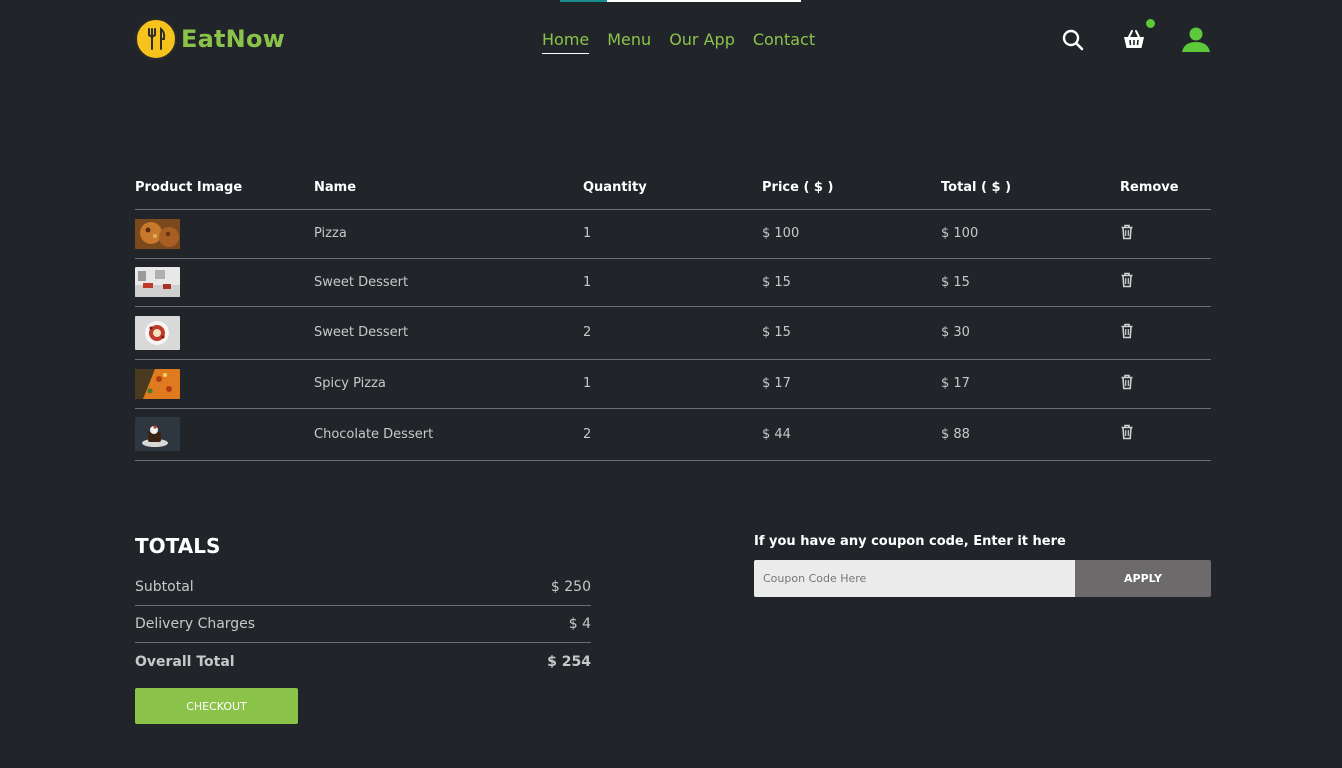 The height and width of the screenshot is (768, 1342). I want to click on product-name: Chocolate Dessert, so click(448, 434).